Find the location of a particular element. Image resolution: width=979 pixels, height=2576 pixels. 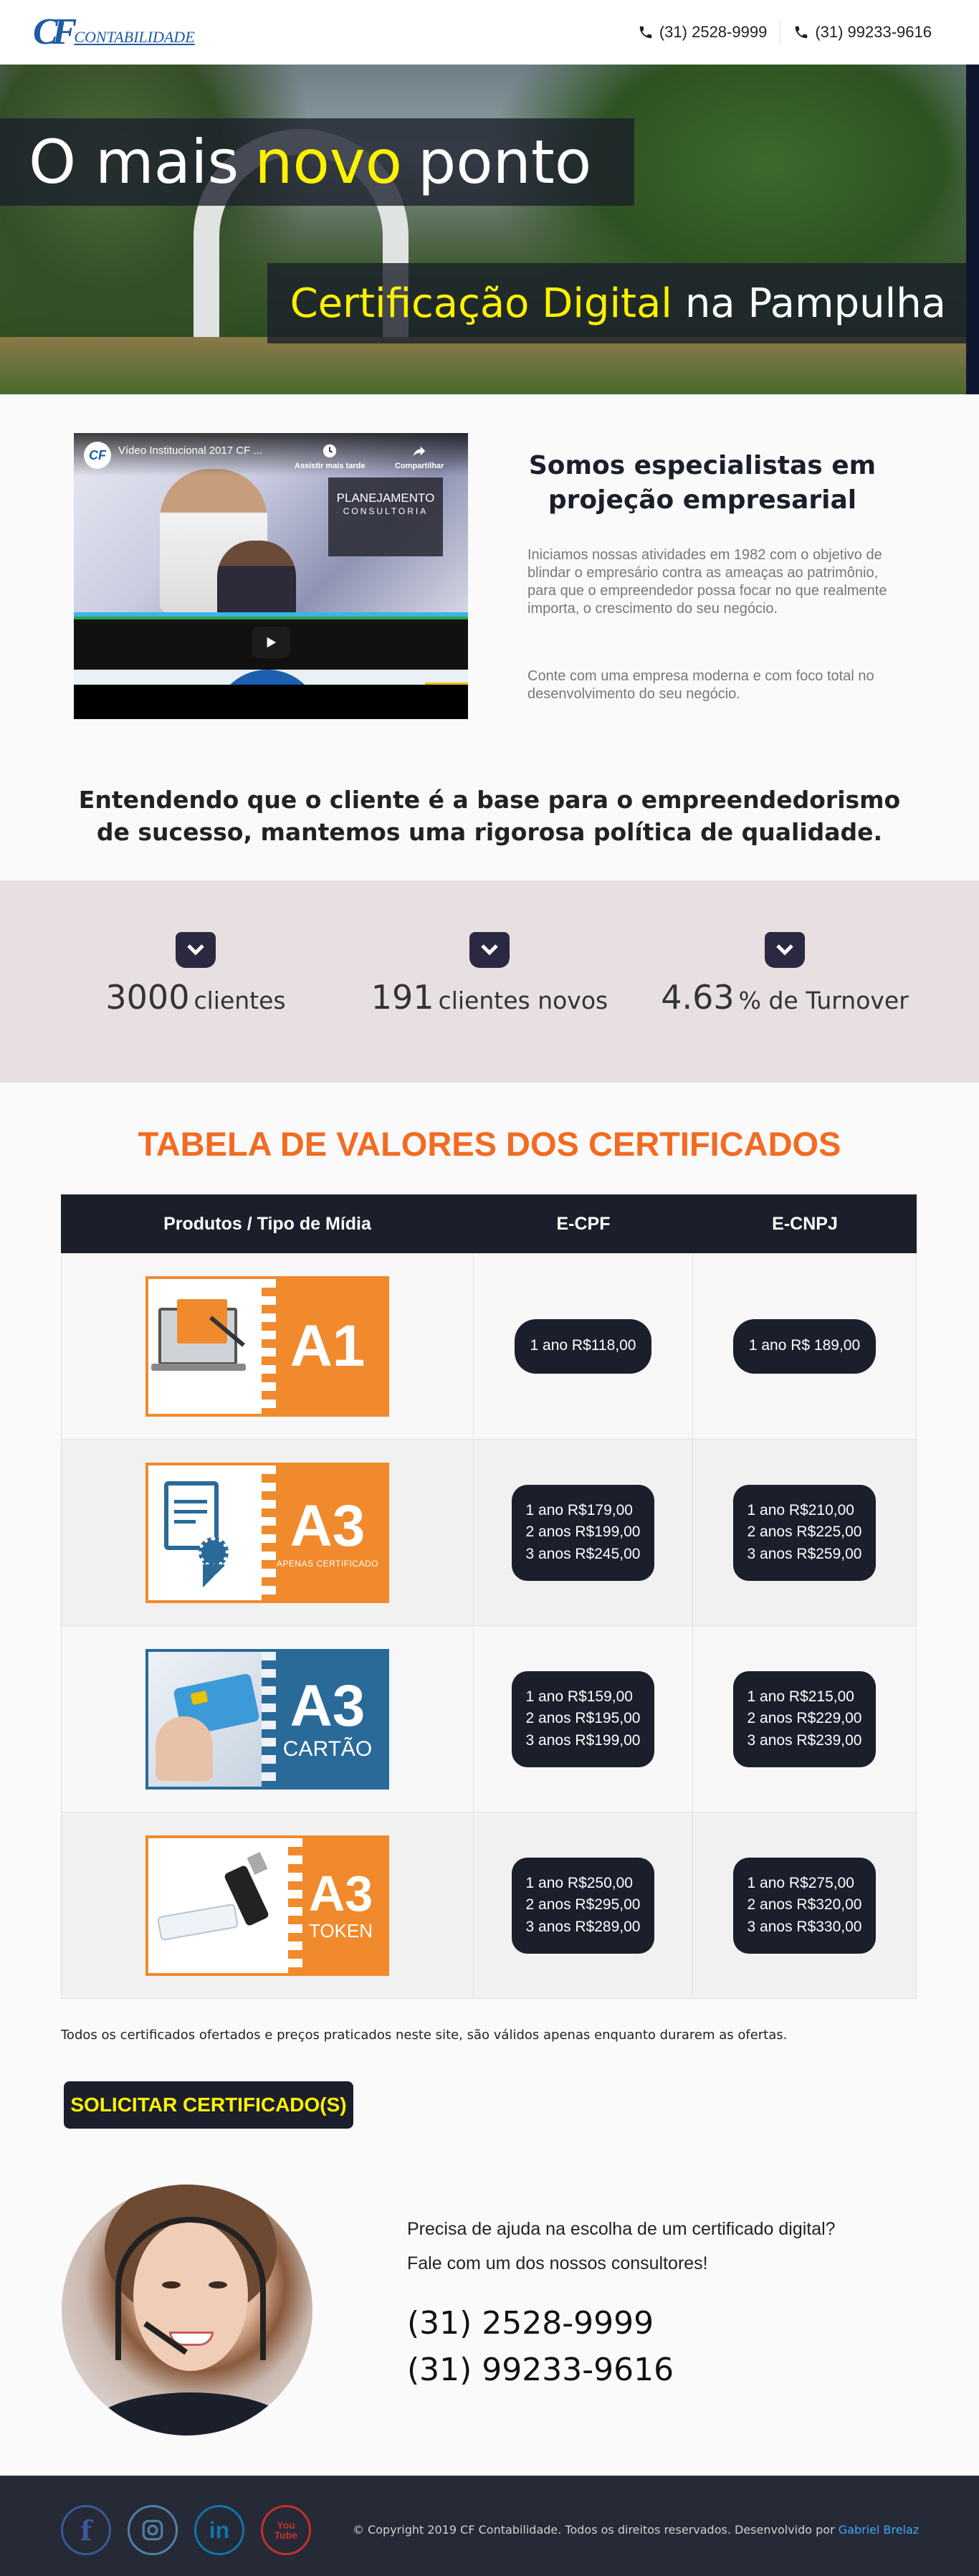

logo-mark: CF is located at coordinates (55, 32).